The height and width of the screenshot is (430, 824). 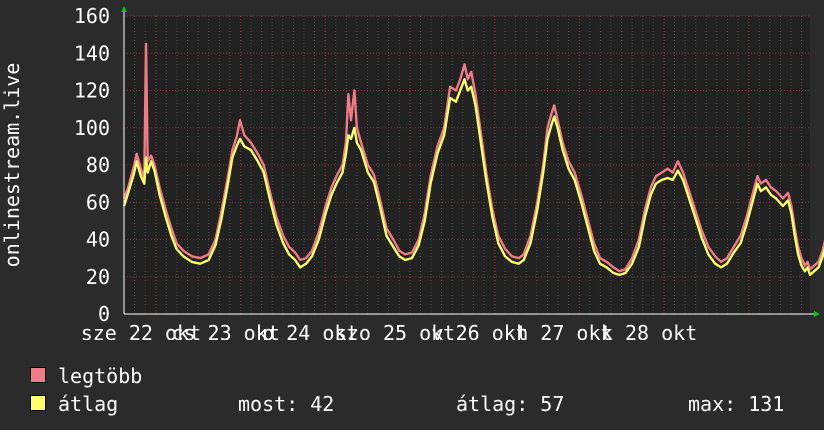 I want to click on x-tick-label: h 27 okt, so click(x=564, y=330).